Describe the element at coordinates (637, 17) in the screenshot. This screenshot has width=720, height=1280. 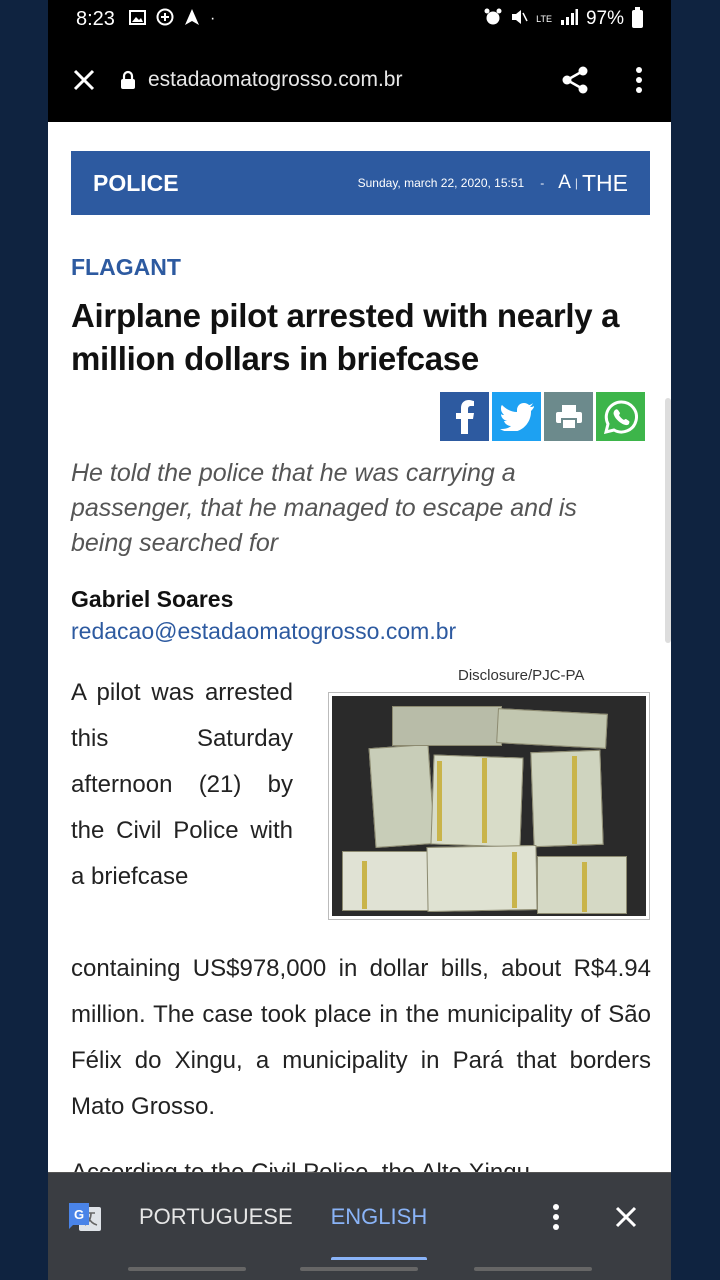
I see `battery-icon` at that location.